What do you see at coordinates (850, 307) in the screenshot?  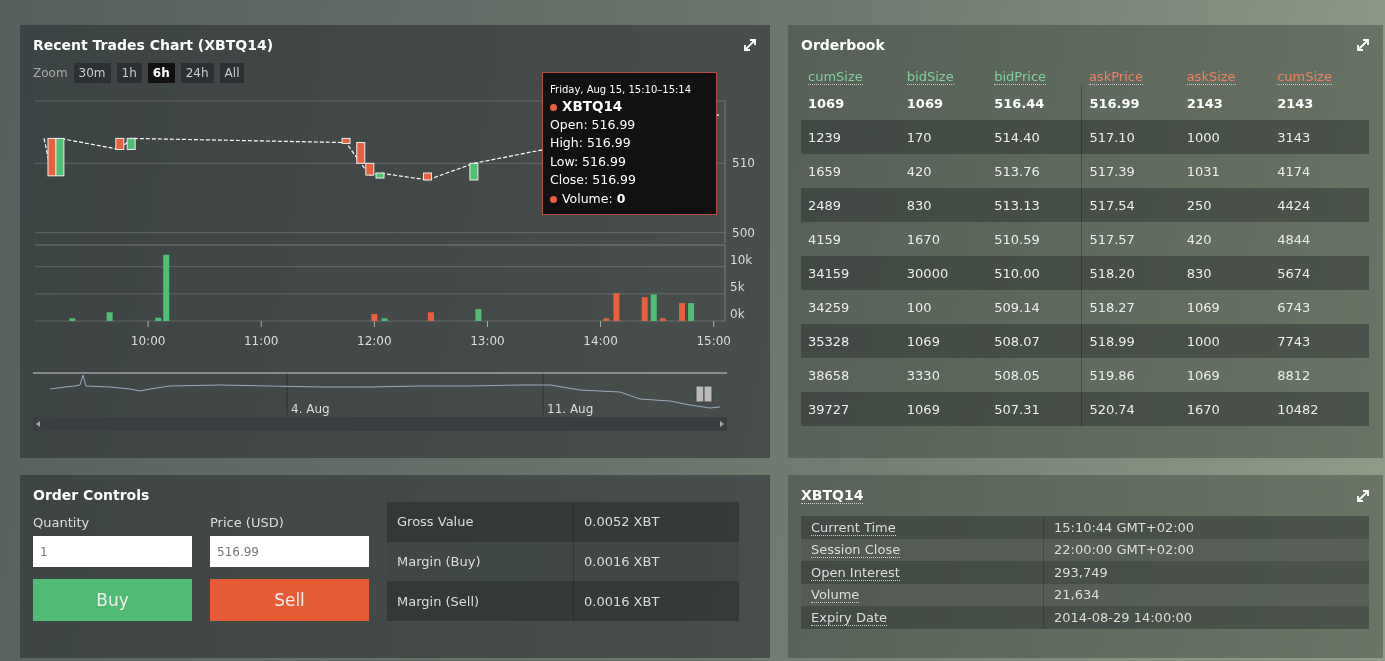 I see `table-cell: 34259` at bounding box center [850, 307].